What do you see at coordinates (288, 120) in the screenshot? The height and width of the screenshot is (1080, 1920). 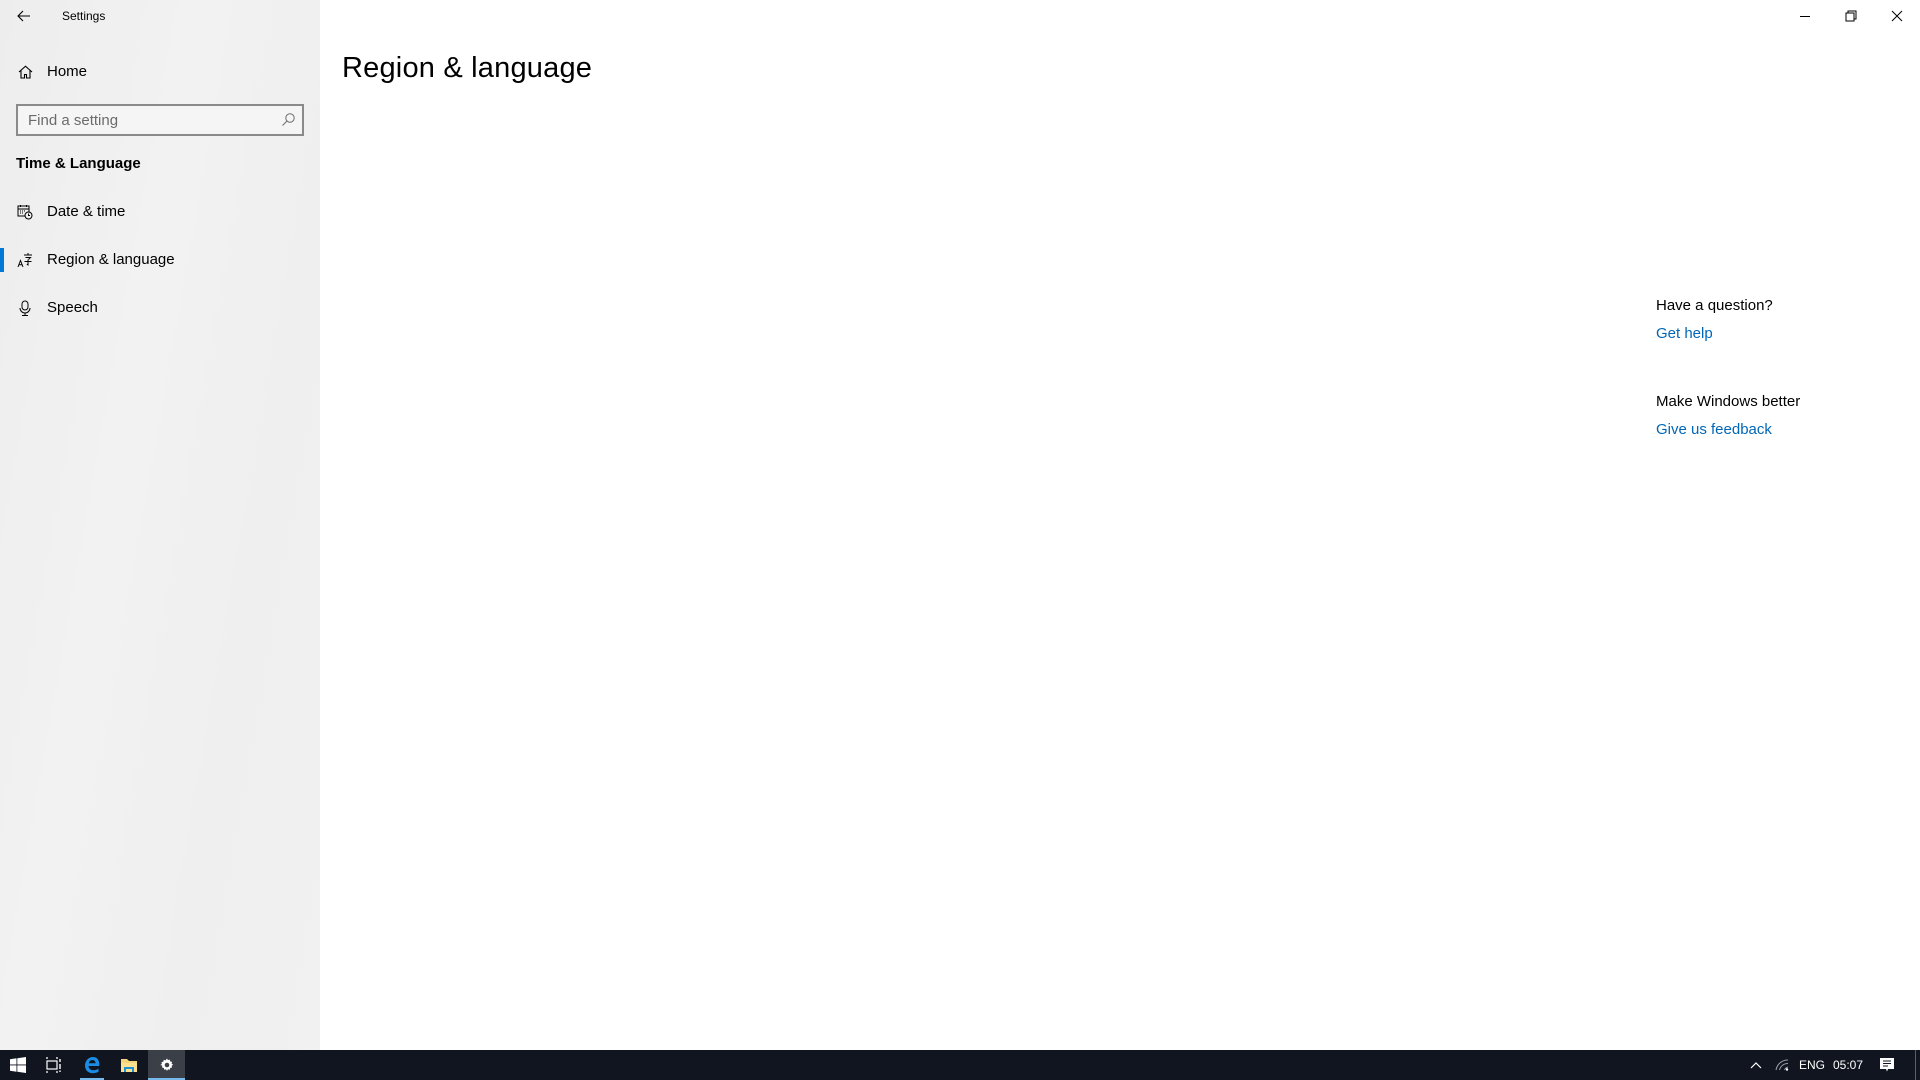 I see `search-icon` at bounding box center [288, 120].